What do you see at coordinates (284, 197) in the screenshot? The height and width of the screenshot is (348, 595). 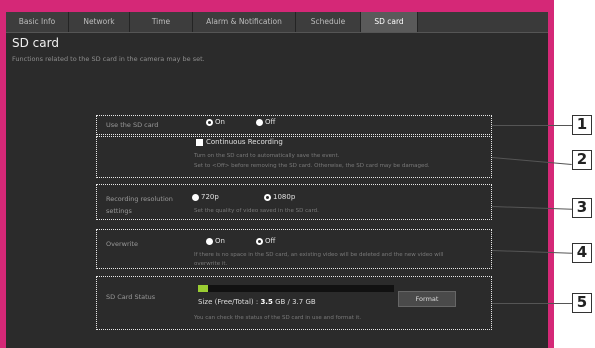 I see `resolution-1080p-label: 1080p` at bounding box center [284, 197].